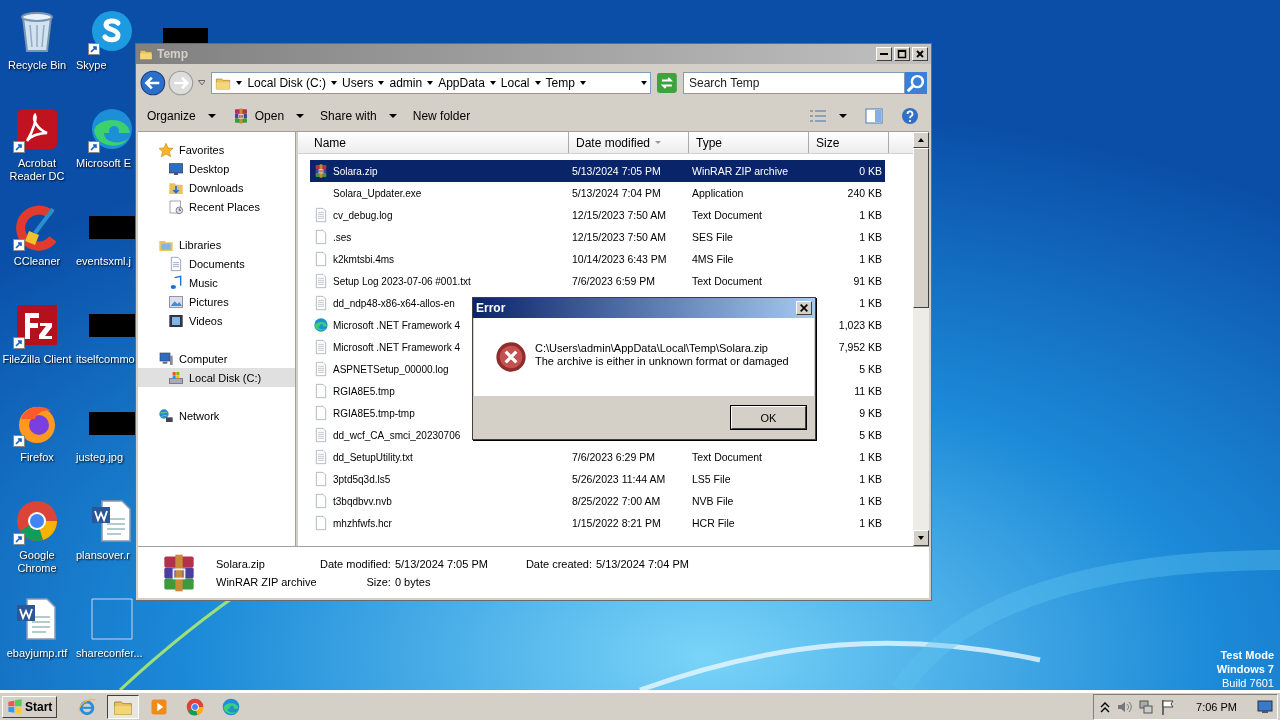 This screenshot has width=1280, height=720. Describe the element at coordinates (377, 193) in the screenshot. I see `file-name: Solara_Updater.exe` at that location.